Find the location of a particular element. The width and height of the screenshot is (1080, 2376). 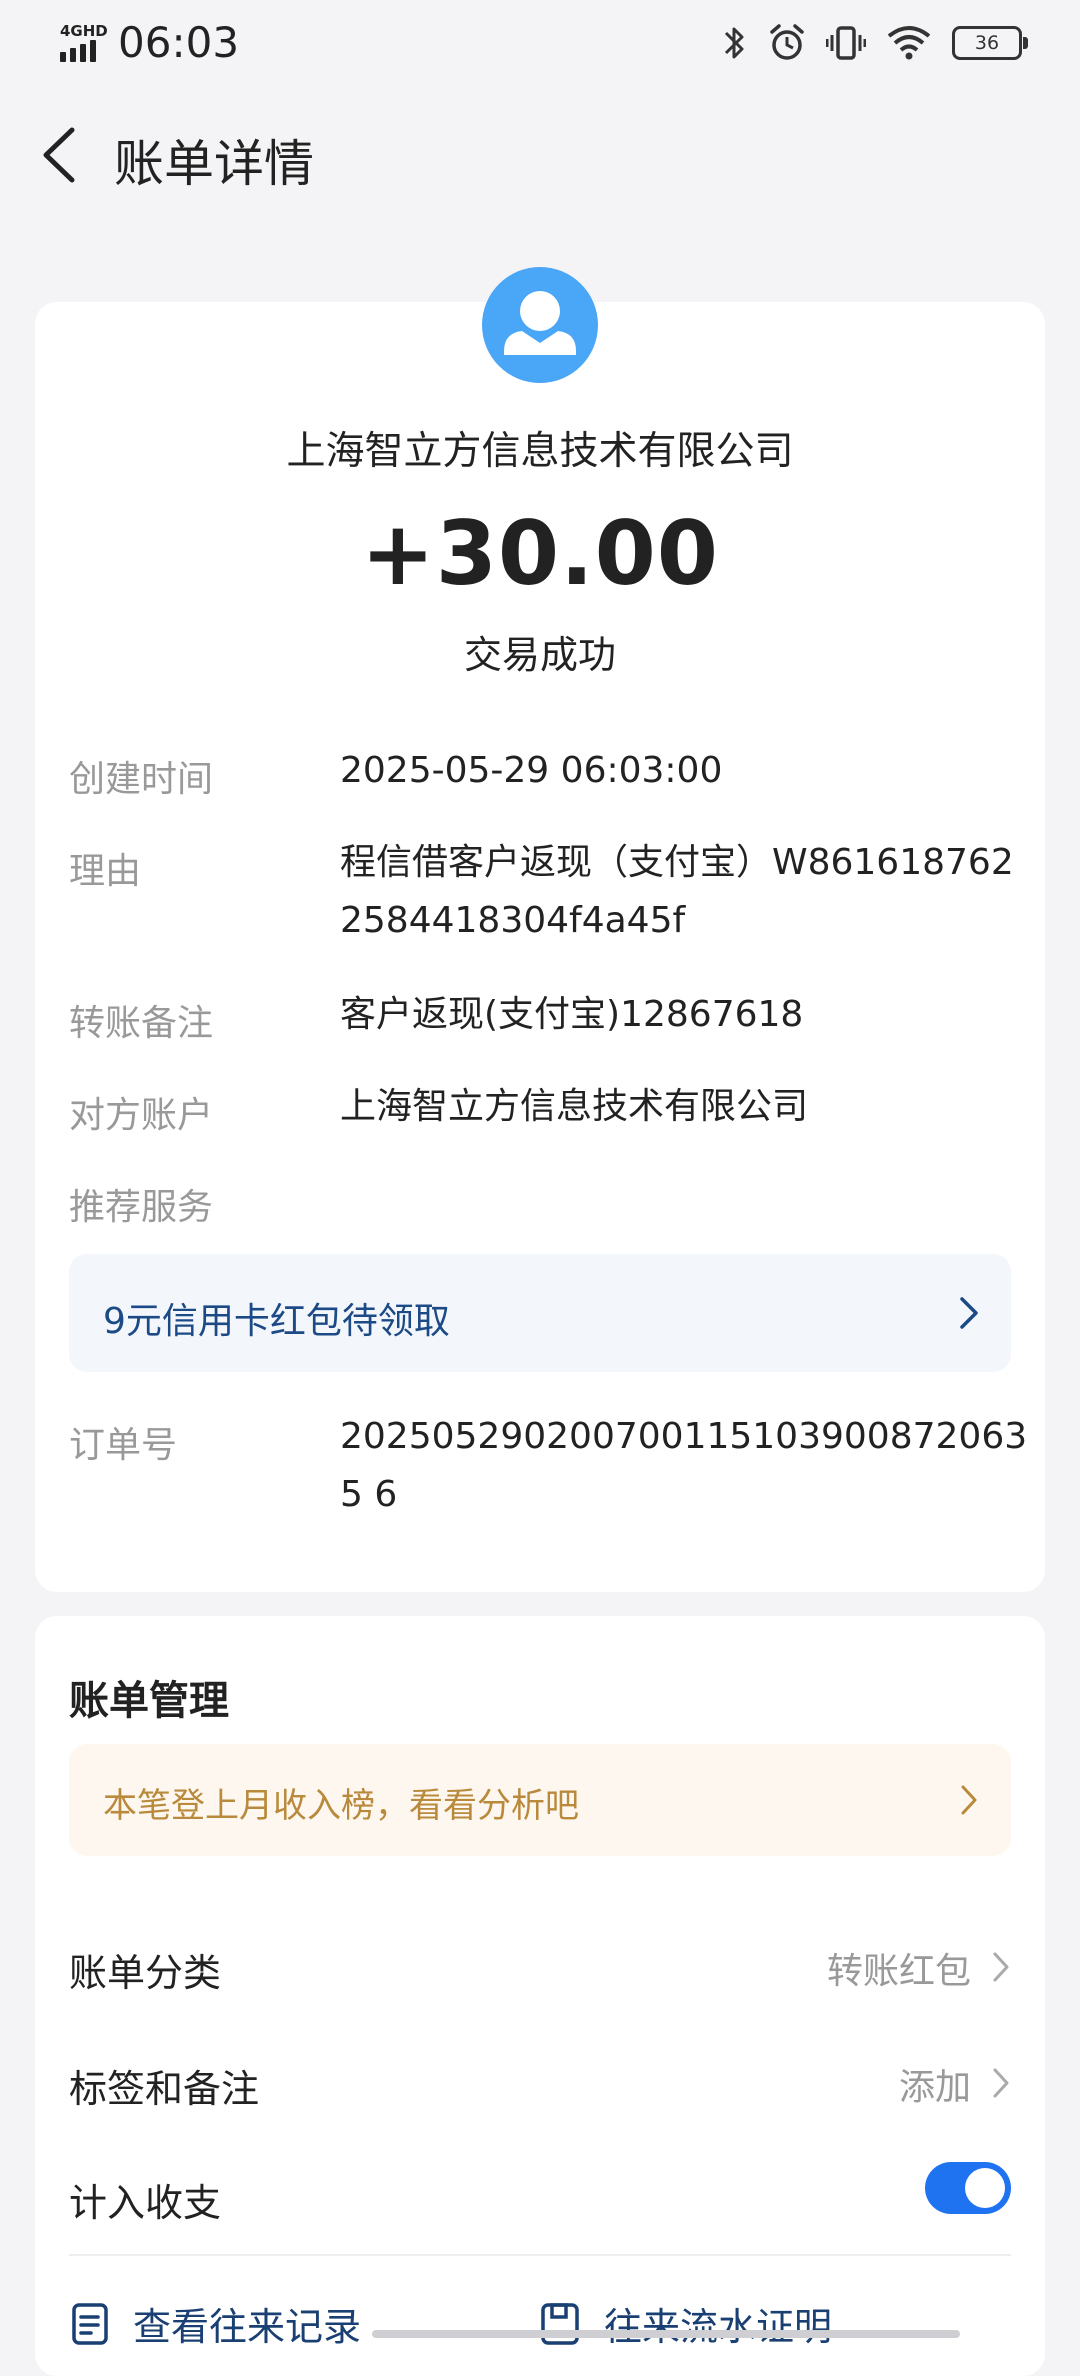

bill-category-row: 账单分类 转账红包 is located at coordinates (540, 1964).